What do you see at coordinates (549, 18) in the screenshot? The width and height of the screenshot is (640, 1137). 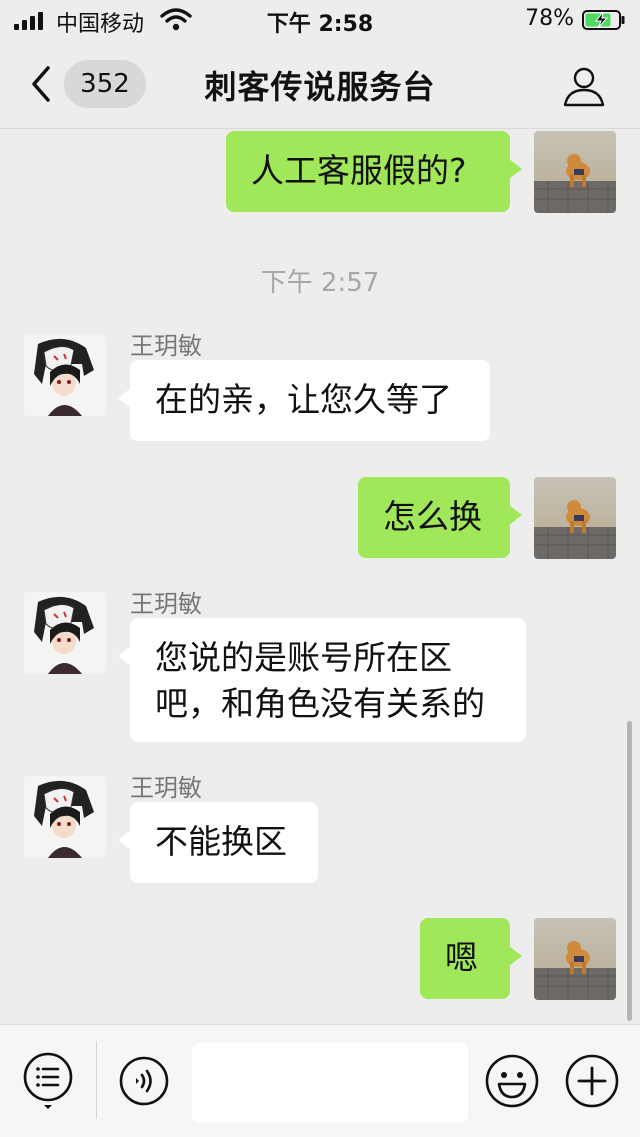 I see `battery-percentage: 78%` at bounding box center [549, 18].